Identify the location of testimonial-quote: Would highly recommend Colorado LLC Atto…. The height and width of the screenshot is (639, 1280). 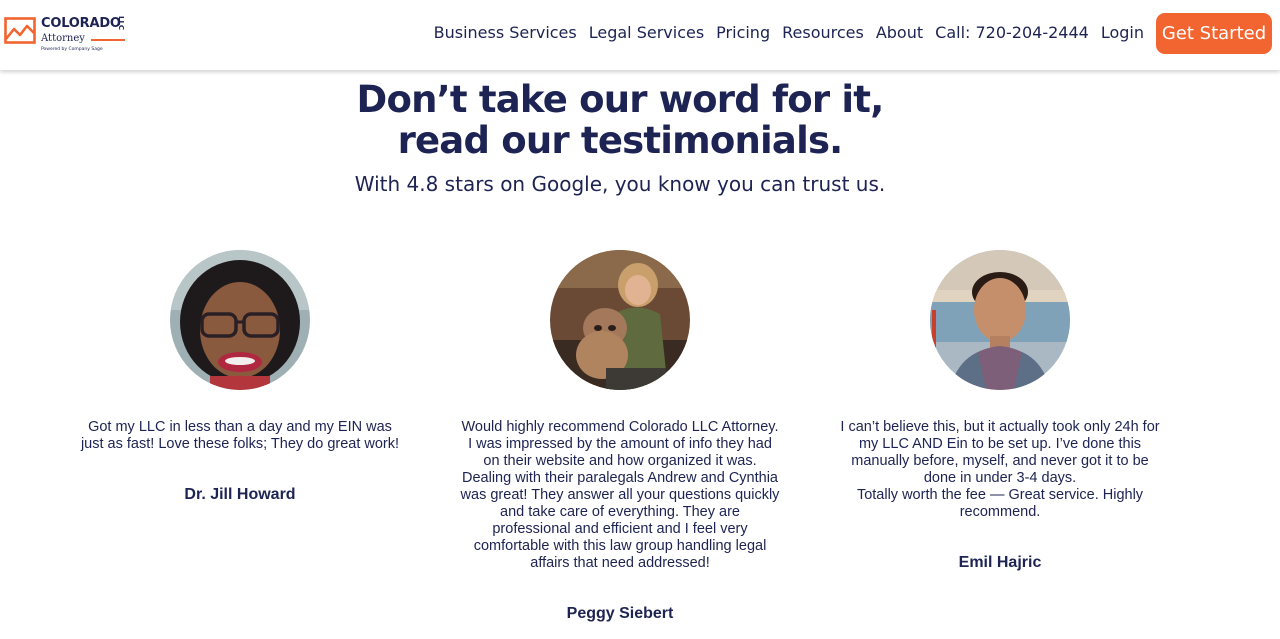
(620, 495).